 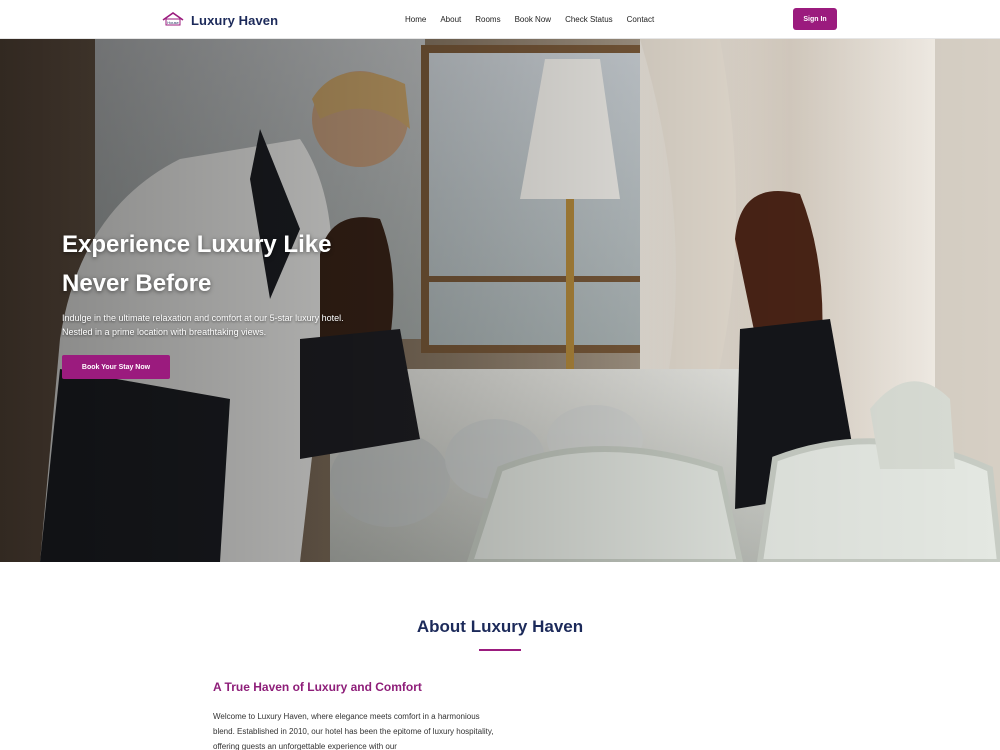 I want to click on brand-link: House Luxury Haven, so click(x=219, y=20).